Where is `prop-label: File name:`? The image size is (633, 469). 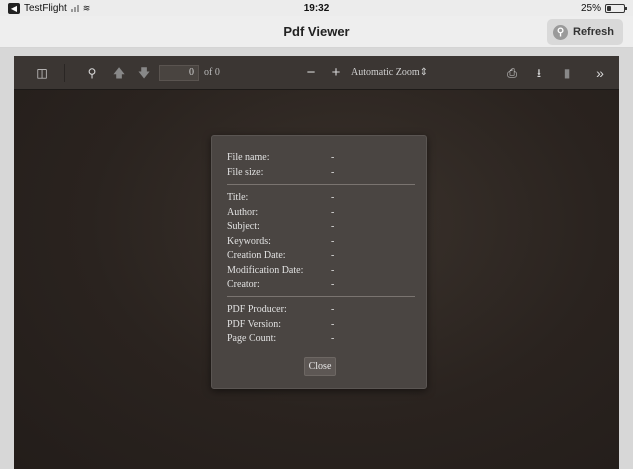
prop-label: File name: is located at coordinates (248, 157).